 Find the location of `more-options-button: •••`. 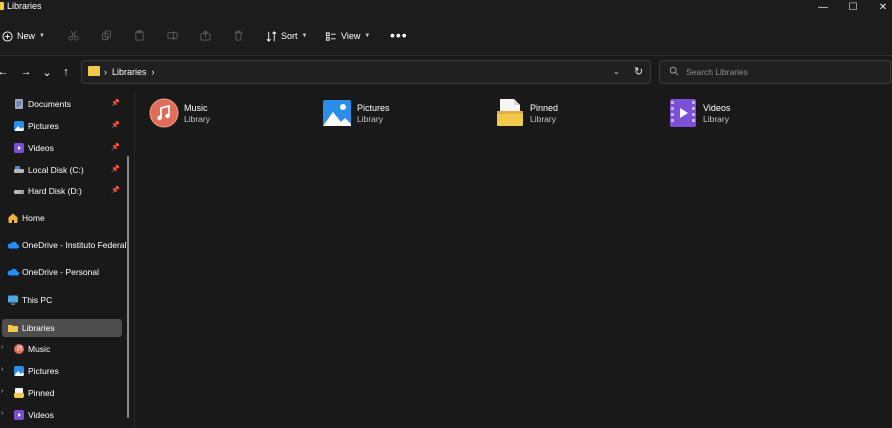

more-options-button: ••• is located at coordinates (399, 35).